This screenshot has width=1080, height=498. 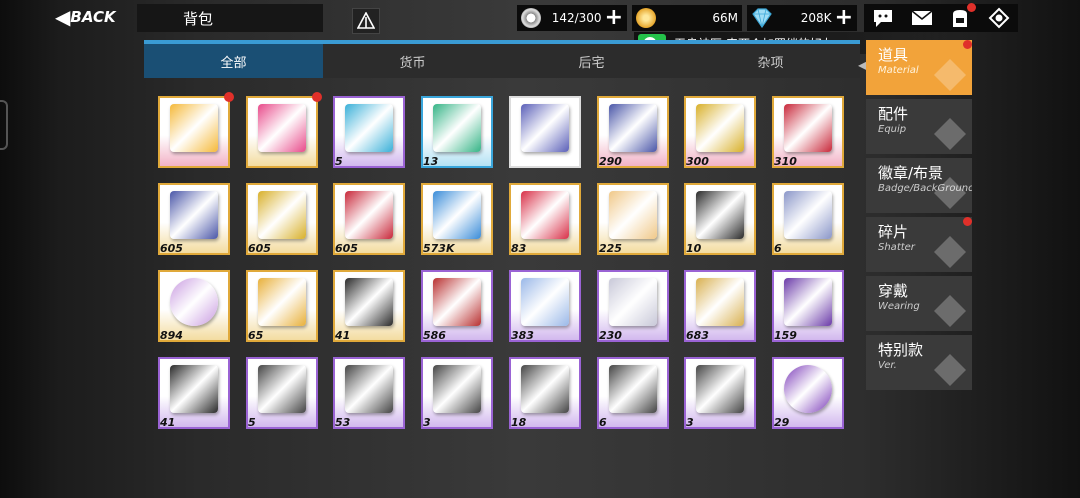 What do you see at coordinates (168, 422) in the screenshot?
I see `item-quantity: 41` at bounding box center [168, 422].